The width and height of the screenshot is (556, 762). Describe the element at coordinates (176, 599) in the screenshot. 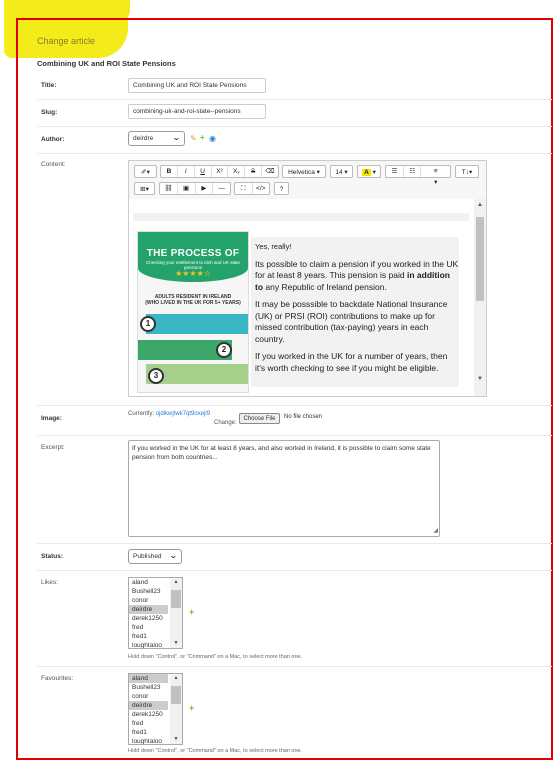

I see `likes-scroll-thumb` at that location.